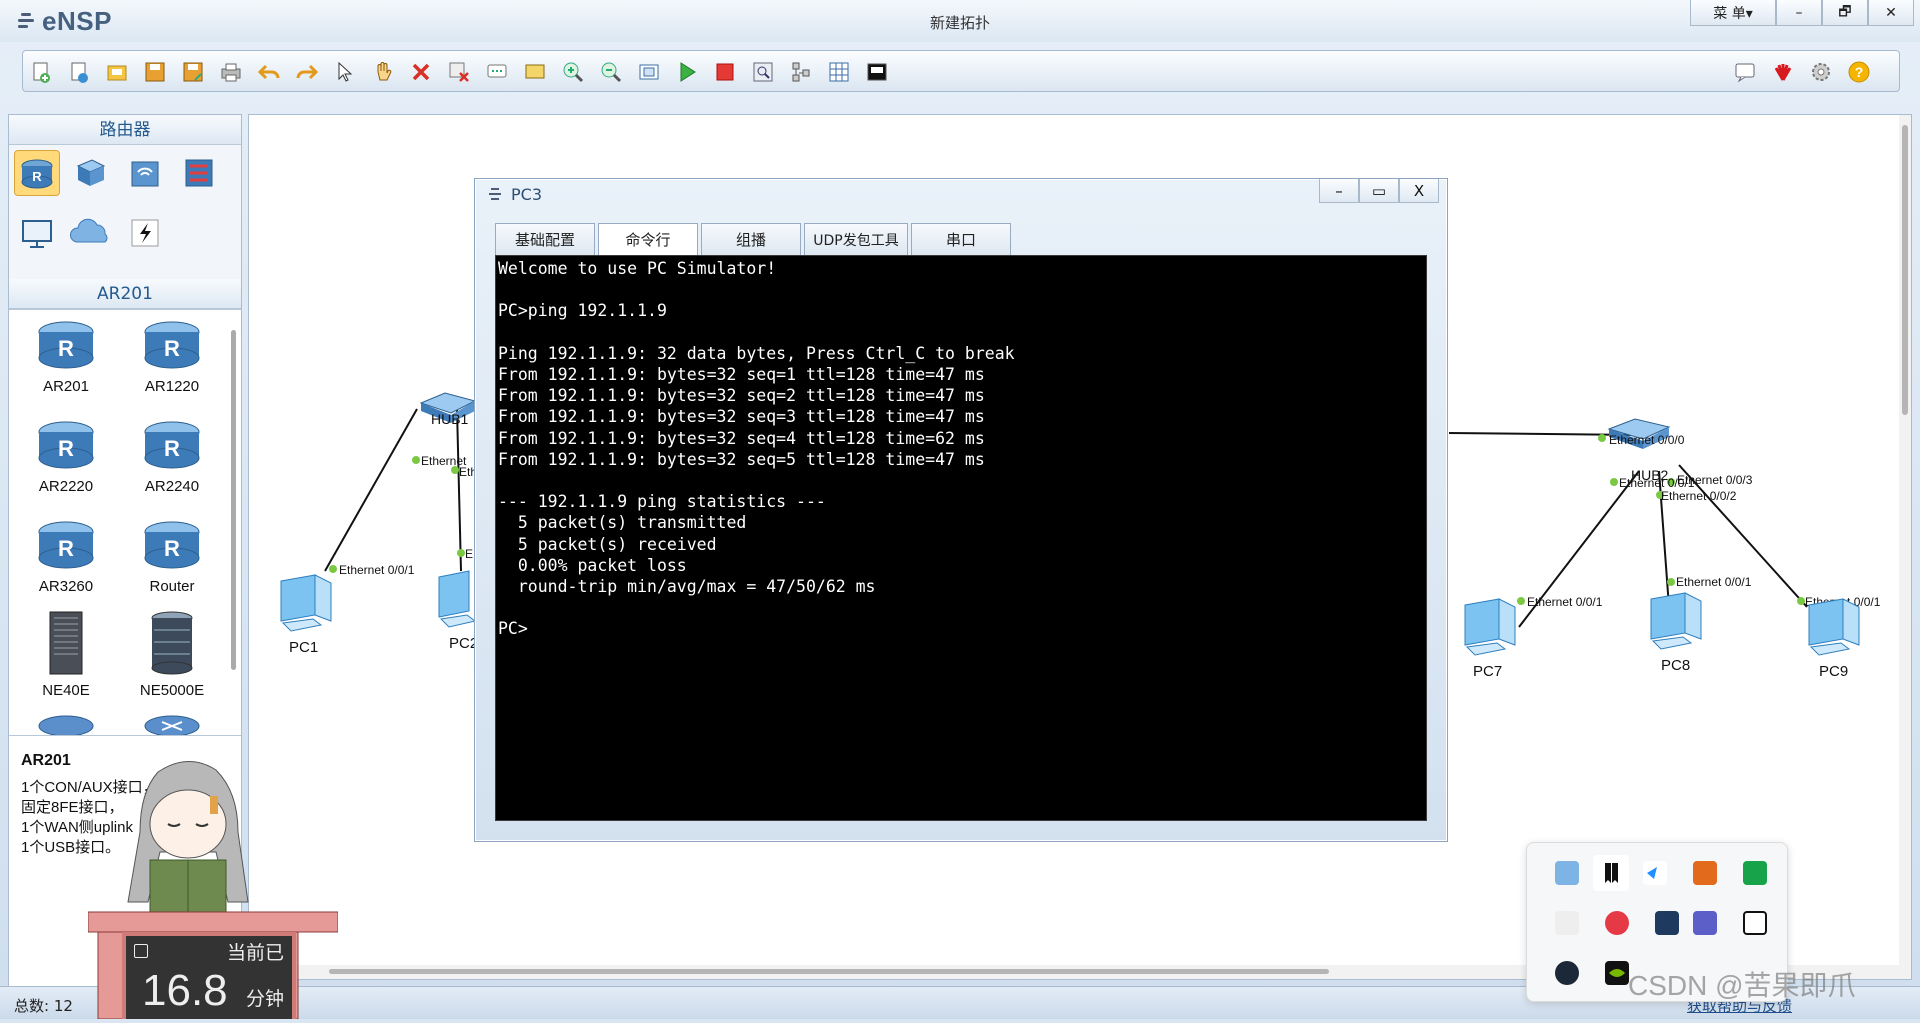 This screenshot has width=1920, height=1023. What do you see at coordinates (1755, 923) in the screenshot?
I see `tray-openai-icon` at bounding box center [1755, 923].